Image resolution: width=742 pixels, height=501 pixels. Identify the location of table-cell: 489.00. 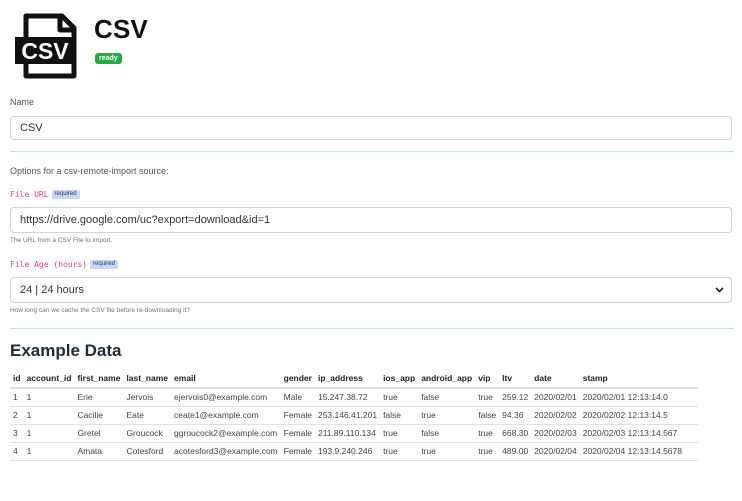
(515, 451).